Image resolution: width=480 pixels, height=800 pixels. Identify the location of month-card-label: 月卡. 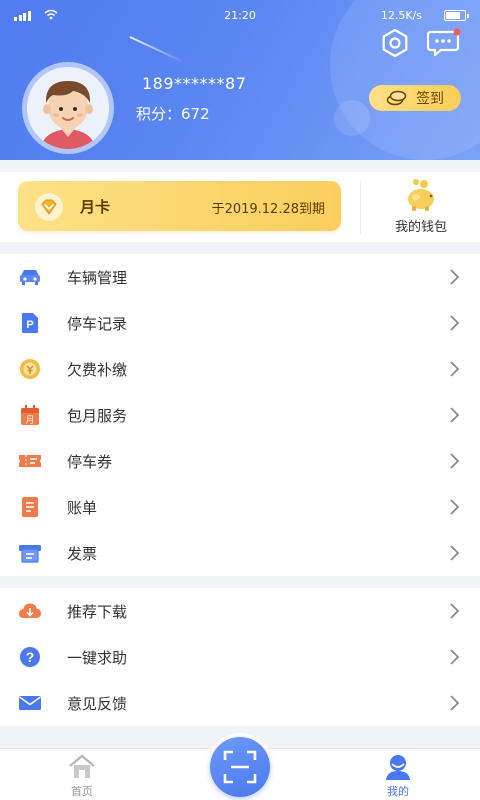
(95, 207).